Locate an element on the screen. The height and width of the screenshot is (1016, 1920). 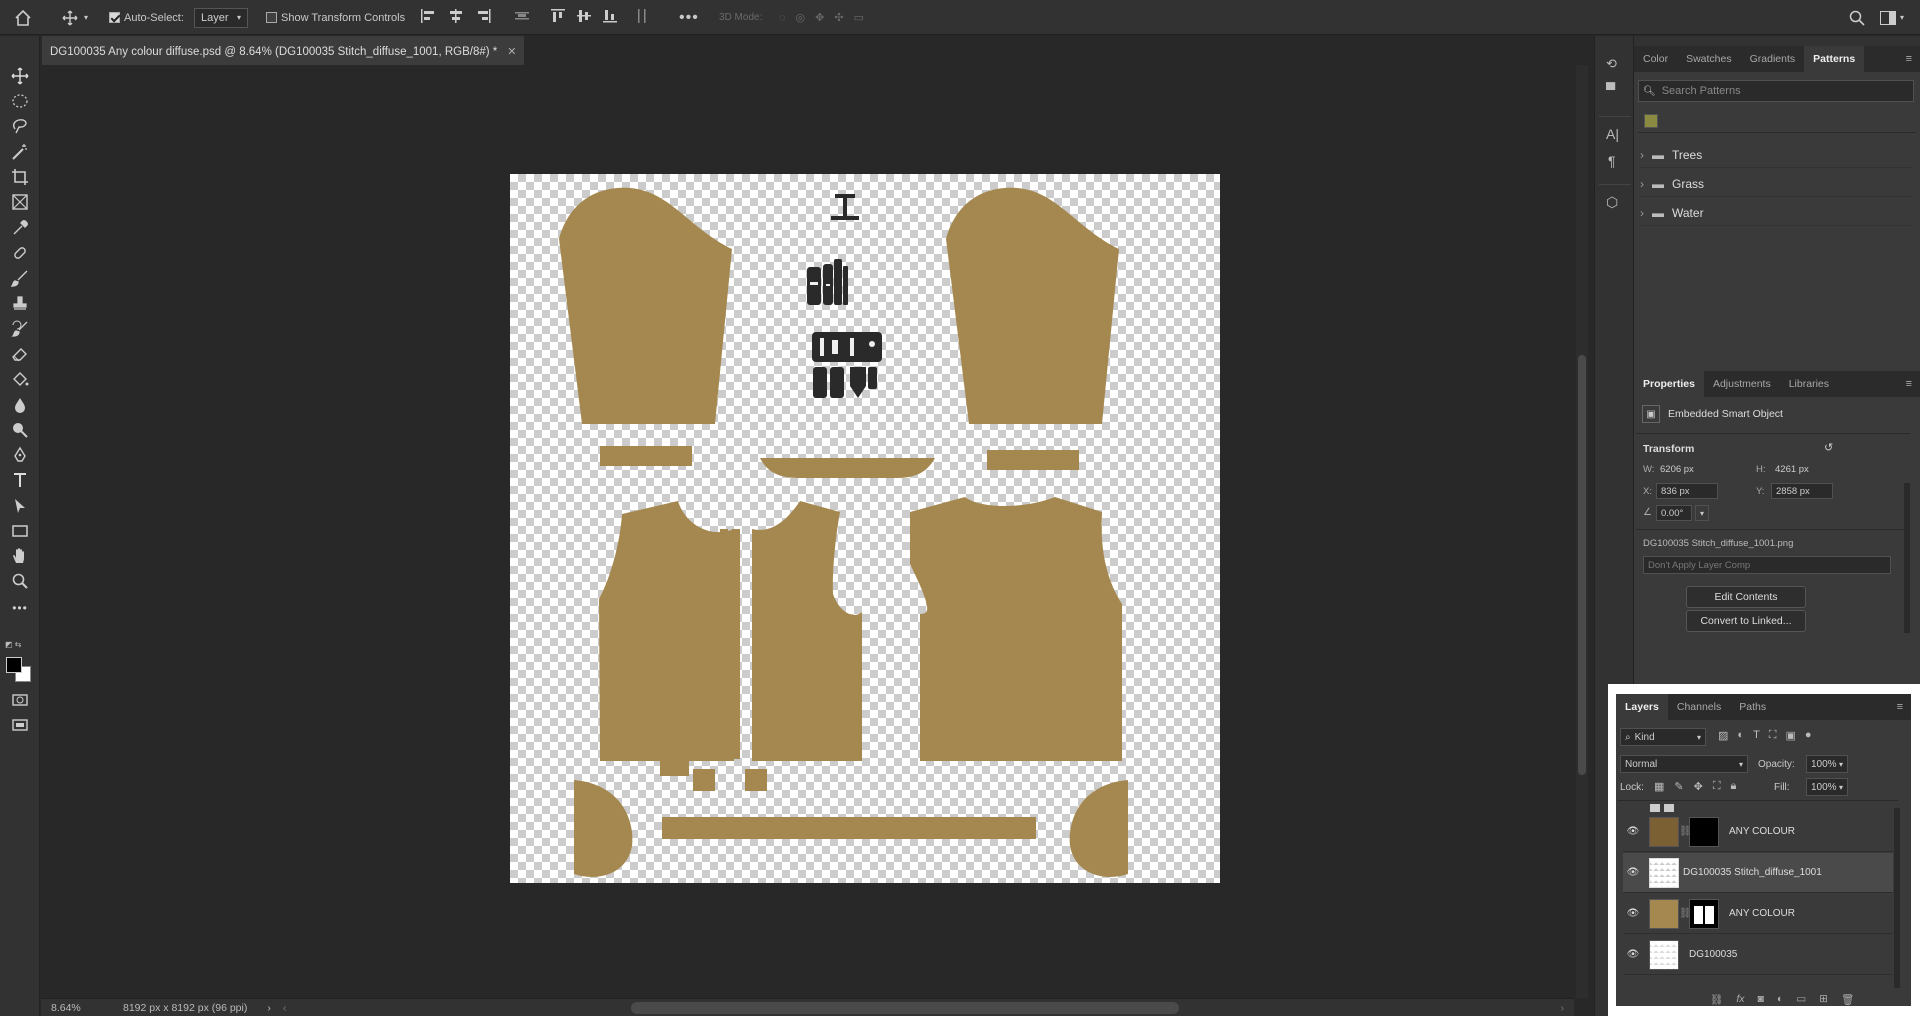
3d-roll-icon: ◎ is located at coordinates (801, 17).